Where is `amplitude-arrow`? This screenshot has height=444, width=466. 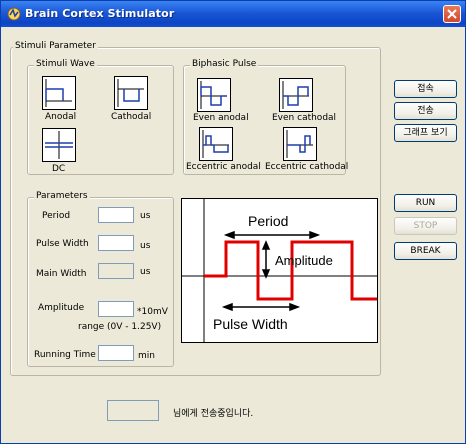 amplitude-arrow is located at coordinates (266, 259).